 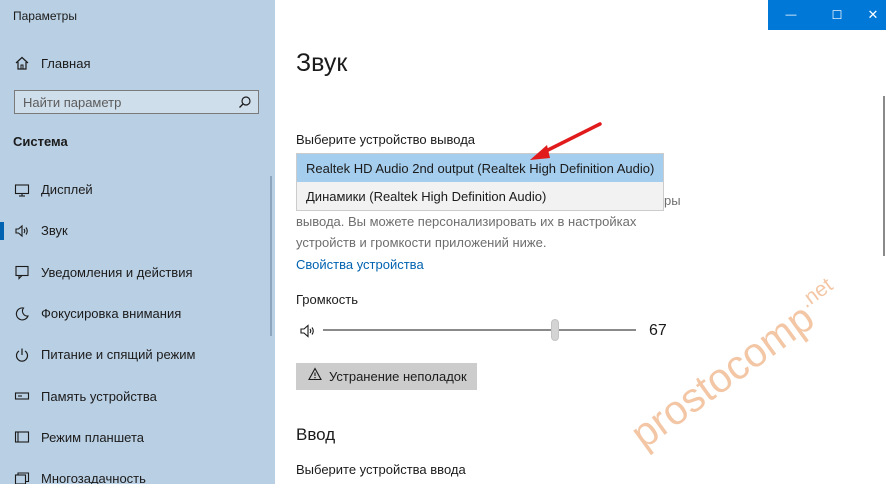 What do you see at coordinates (22, 477) in the screenshot?
I see `multitask-icon` at bounding box center [22, 477].